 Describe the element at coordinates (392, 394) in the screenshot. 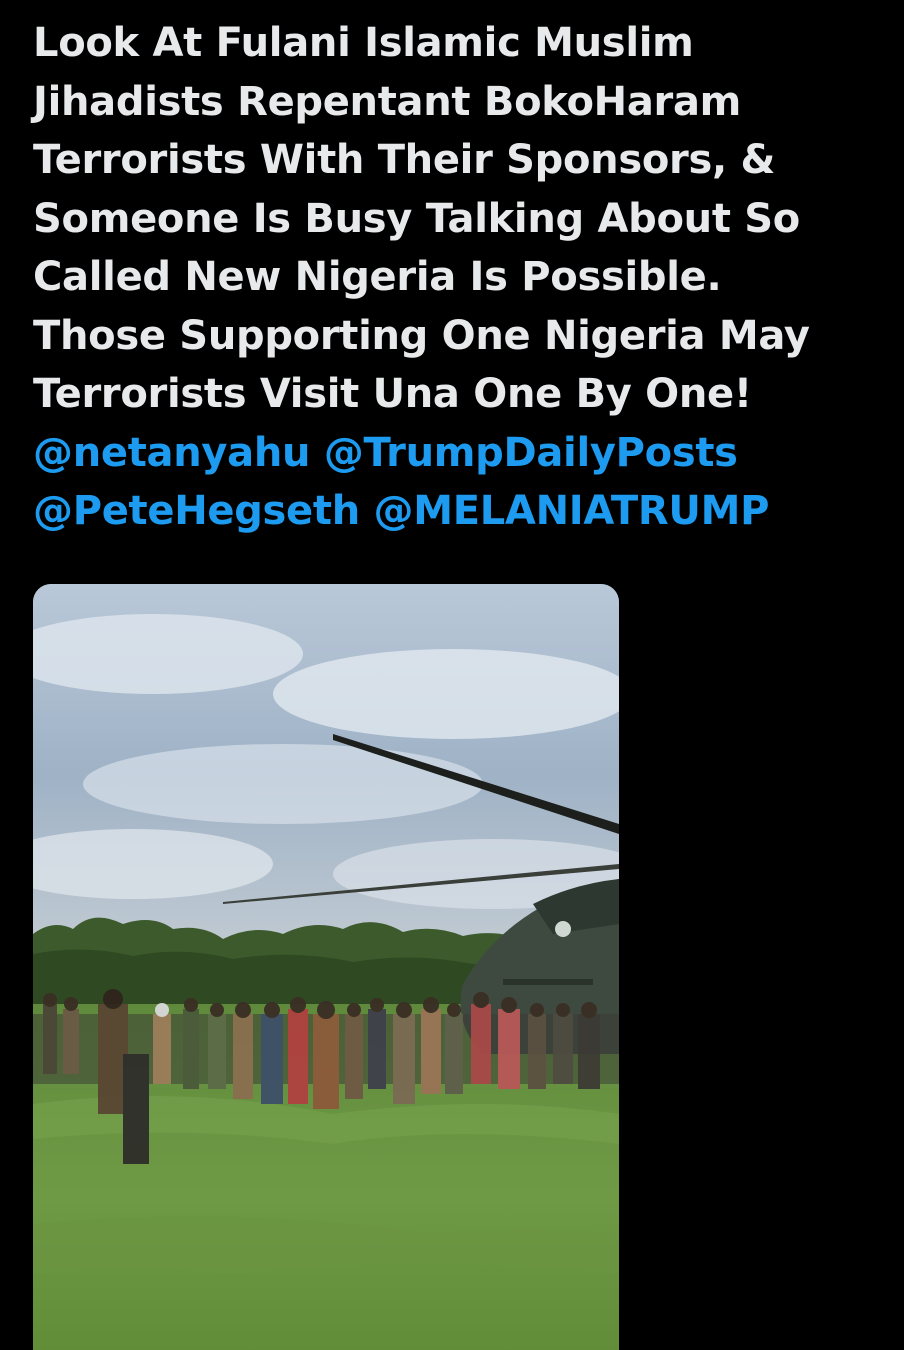

I see `post-text-line: Terrorists Visit Una One By One!` at that location.